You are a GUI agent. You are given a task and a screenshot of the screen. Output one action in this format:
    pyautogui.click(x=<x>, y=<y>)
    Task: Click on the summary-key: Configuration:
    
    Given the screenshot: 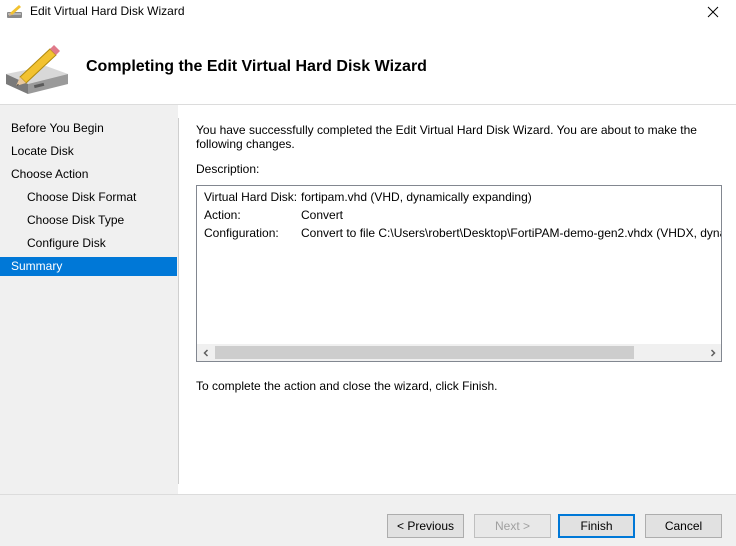 What is the action you would take?
    pyautogui.click(x=241, y=233)
    